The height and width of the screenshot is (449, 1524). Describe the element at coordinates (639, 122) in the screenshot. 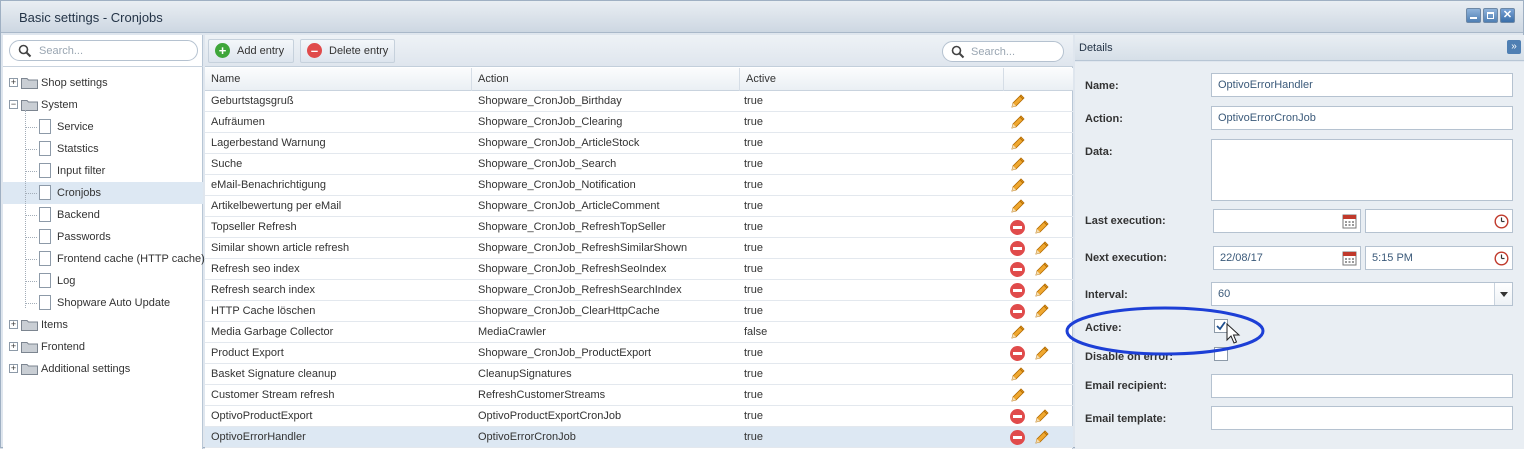

I see `table-row: Aufräumen Shopware_CronJob_Clearing true` at that location.